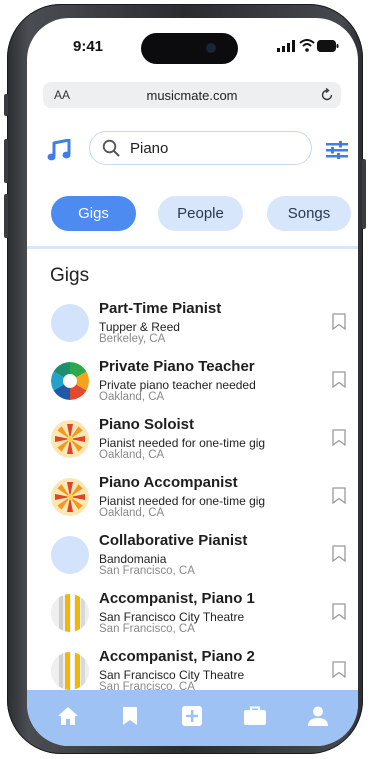 Image resolution: width=371 pixels, height=759 pixels. Describe the element at coordinates (68, 716) in the screenshot. I see `home-icon` at that location.